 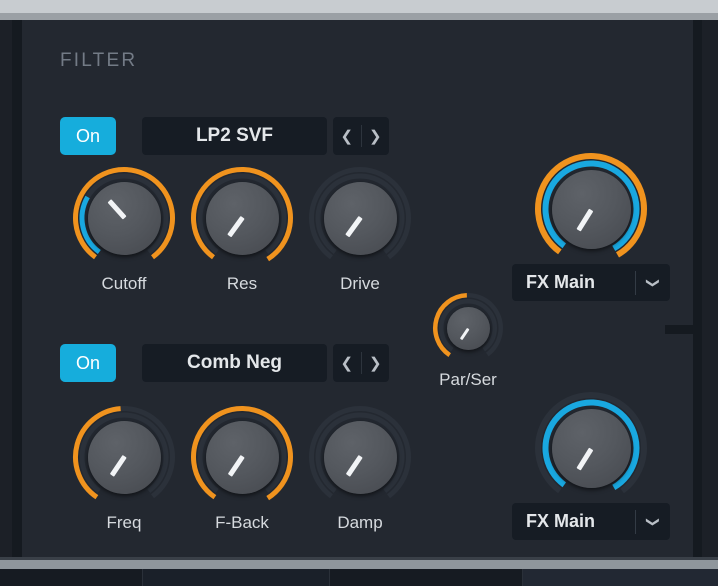 I want to click on filter2-on-button: On, so click(x=88, y=363).